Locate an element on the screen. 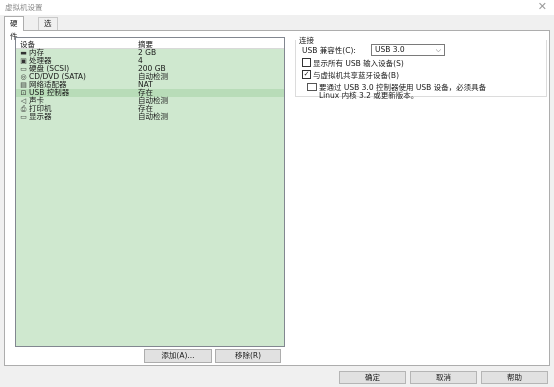 The width and height of the screenshot is (554, 387). device-row-memory: ▬ 内存 2 GB is located at coordinates (150, 53).